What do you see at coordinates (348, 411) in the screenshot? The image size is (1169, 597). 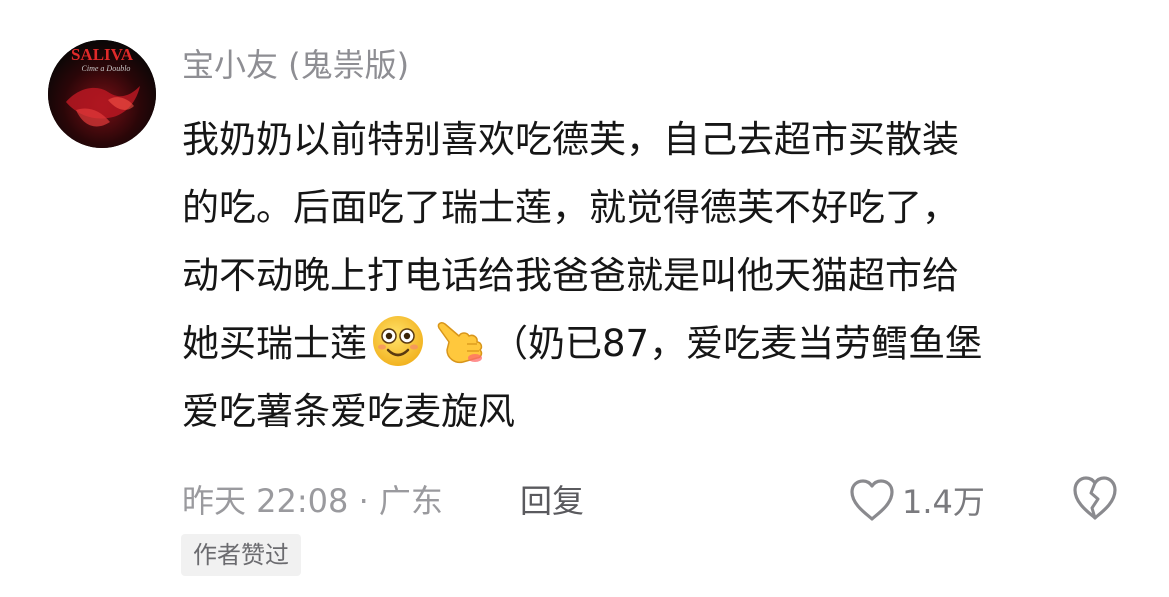 I see `content-line: 爱吃薯条爱吃麦旋风` at bounding box center [348, 411].